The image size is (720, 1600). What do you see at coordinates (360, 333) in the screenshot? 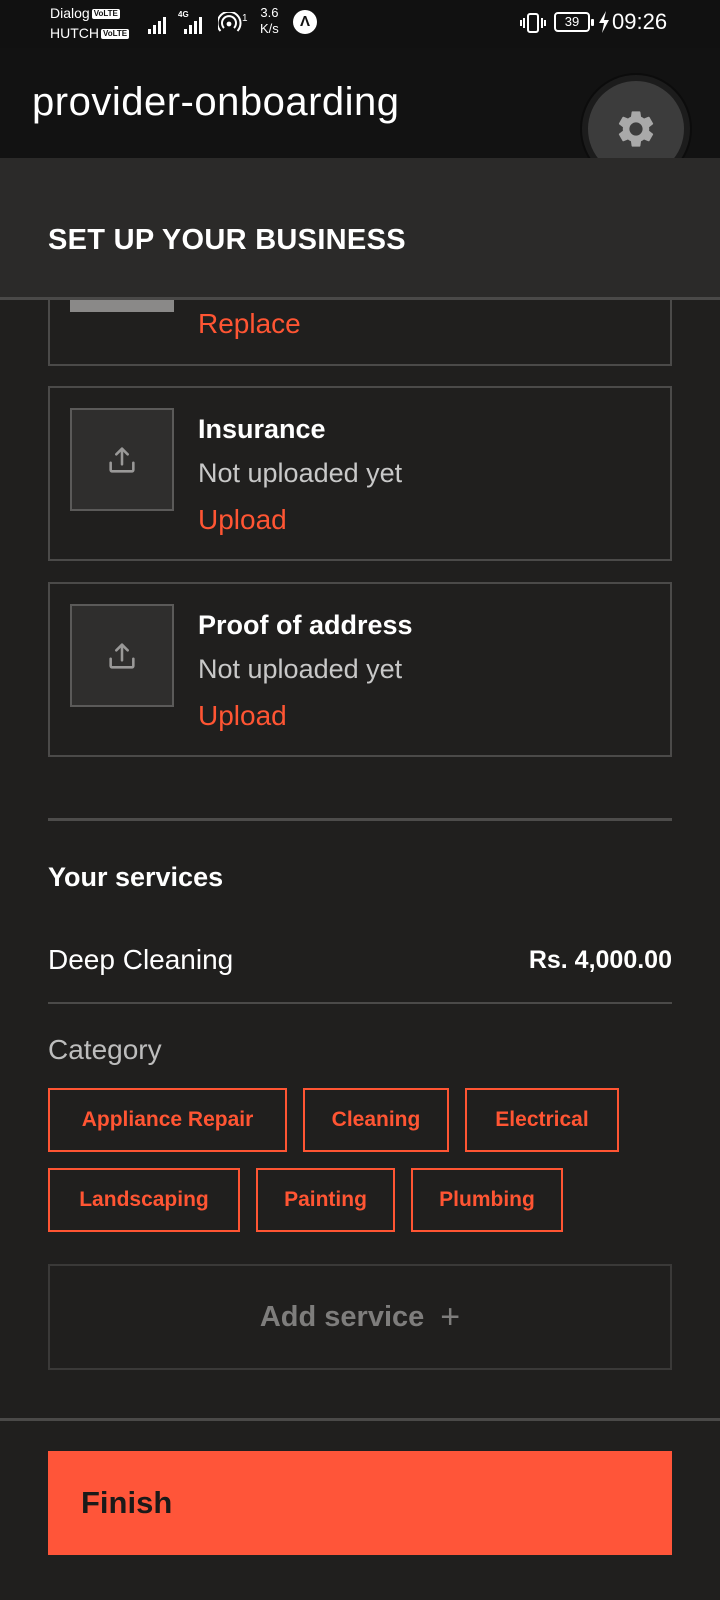
I see `document-card-previous: Replace` at bounding box center [360, 333].